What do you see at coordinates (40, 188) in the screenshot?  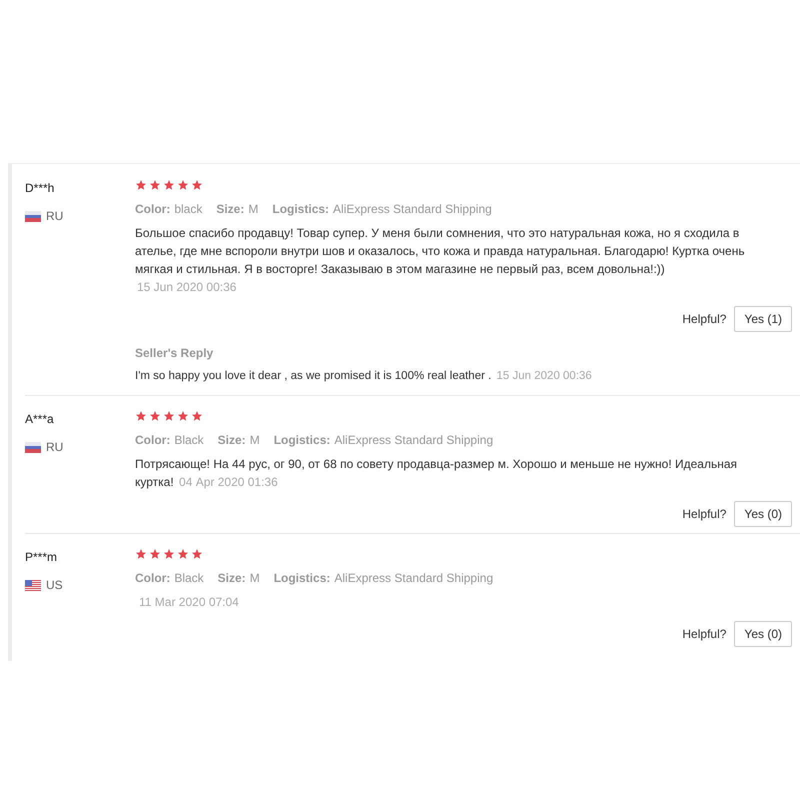 I see `reviewer-name: D***h` at bounding box center [40, 188].